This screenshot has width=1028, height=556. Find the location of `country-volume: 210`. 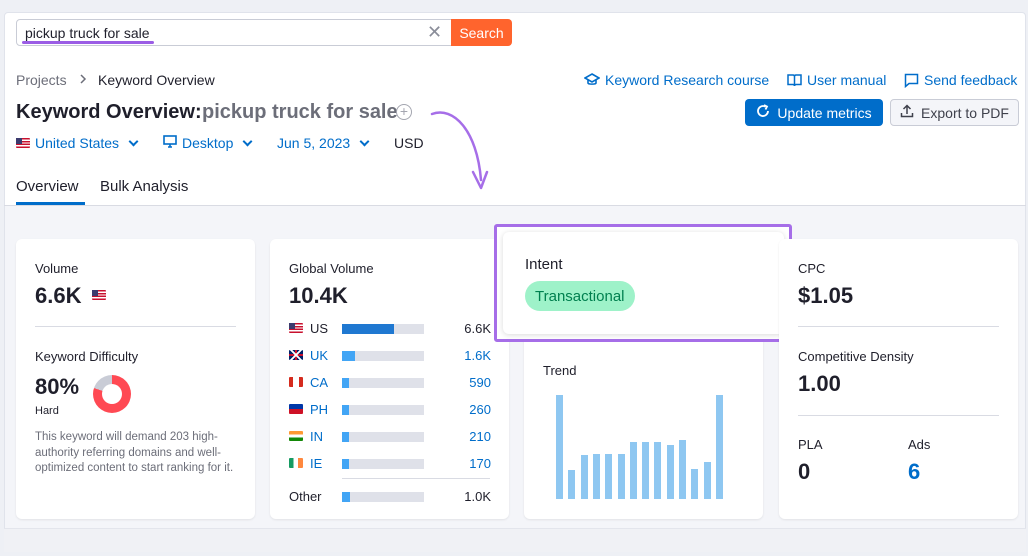

country-volume: 210 is located at coordinates (480, 436).